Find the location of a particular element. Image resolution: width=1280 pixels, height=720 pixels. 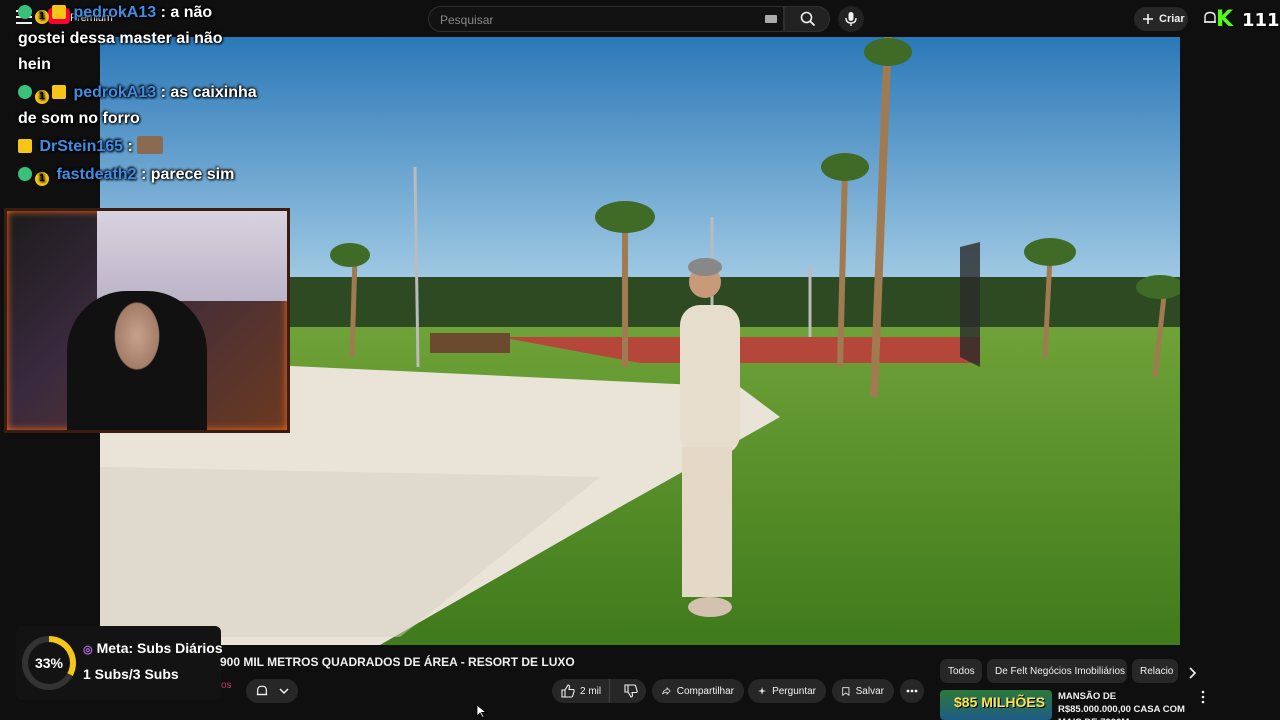

emote-icon is located at coordinates (150, 145).